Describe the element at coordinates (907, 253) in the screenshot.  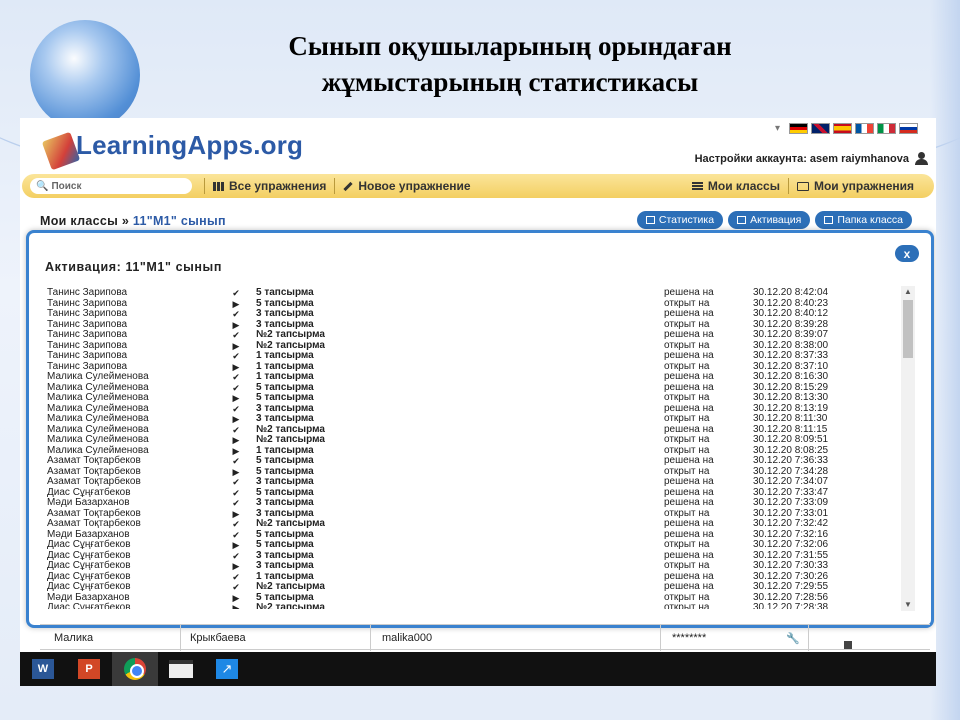
I see `close-button: x` at that location.